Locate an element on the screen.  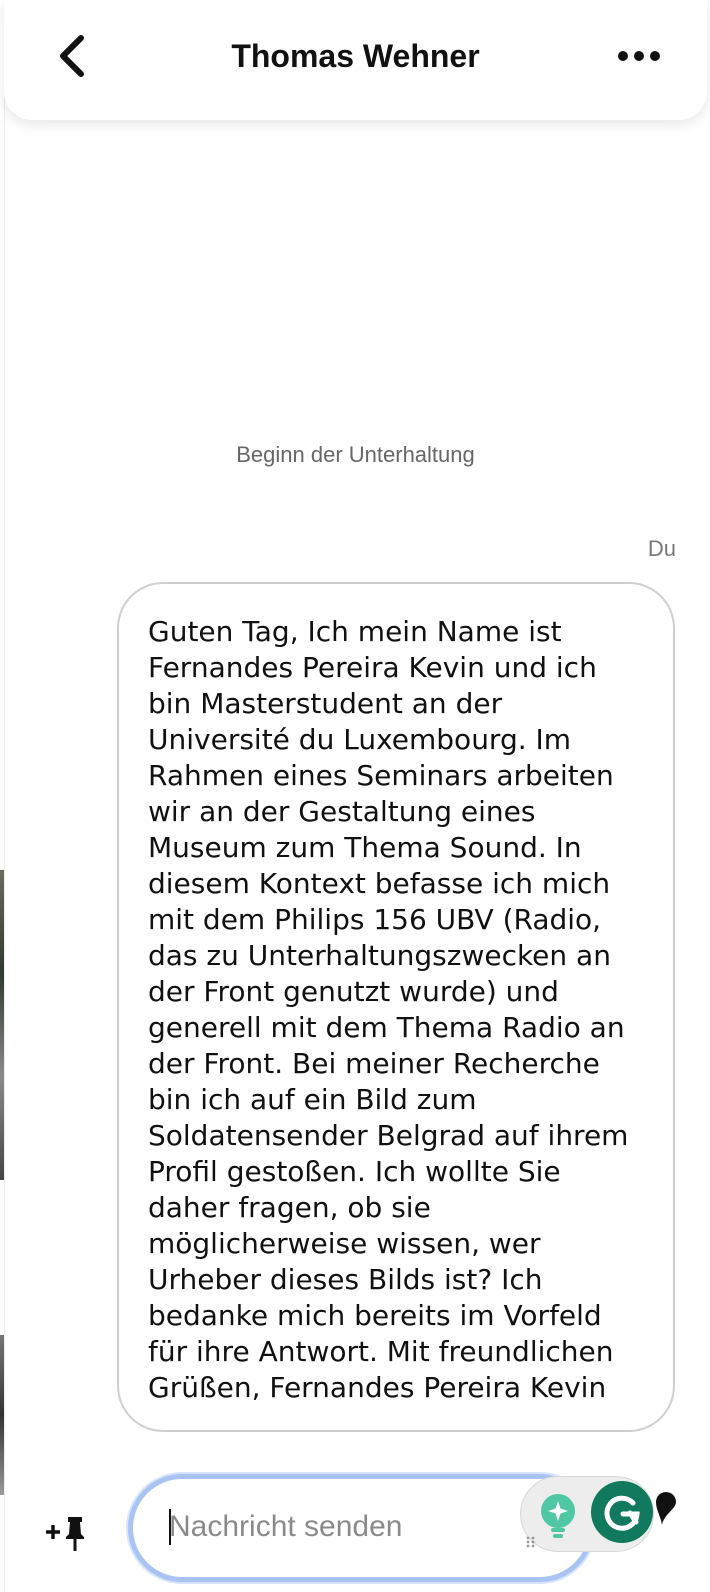
message-sender-label: Du is located at coordinates (661, 548).